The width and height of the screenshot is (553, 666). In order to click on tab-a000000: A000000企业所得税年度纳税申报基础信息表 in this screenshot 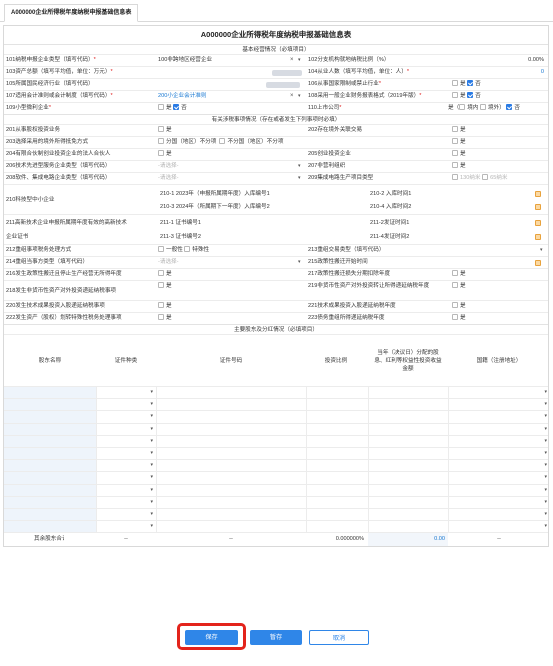, I will do `click(71, 13)`.